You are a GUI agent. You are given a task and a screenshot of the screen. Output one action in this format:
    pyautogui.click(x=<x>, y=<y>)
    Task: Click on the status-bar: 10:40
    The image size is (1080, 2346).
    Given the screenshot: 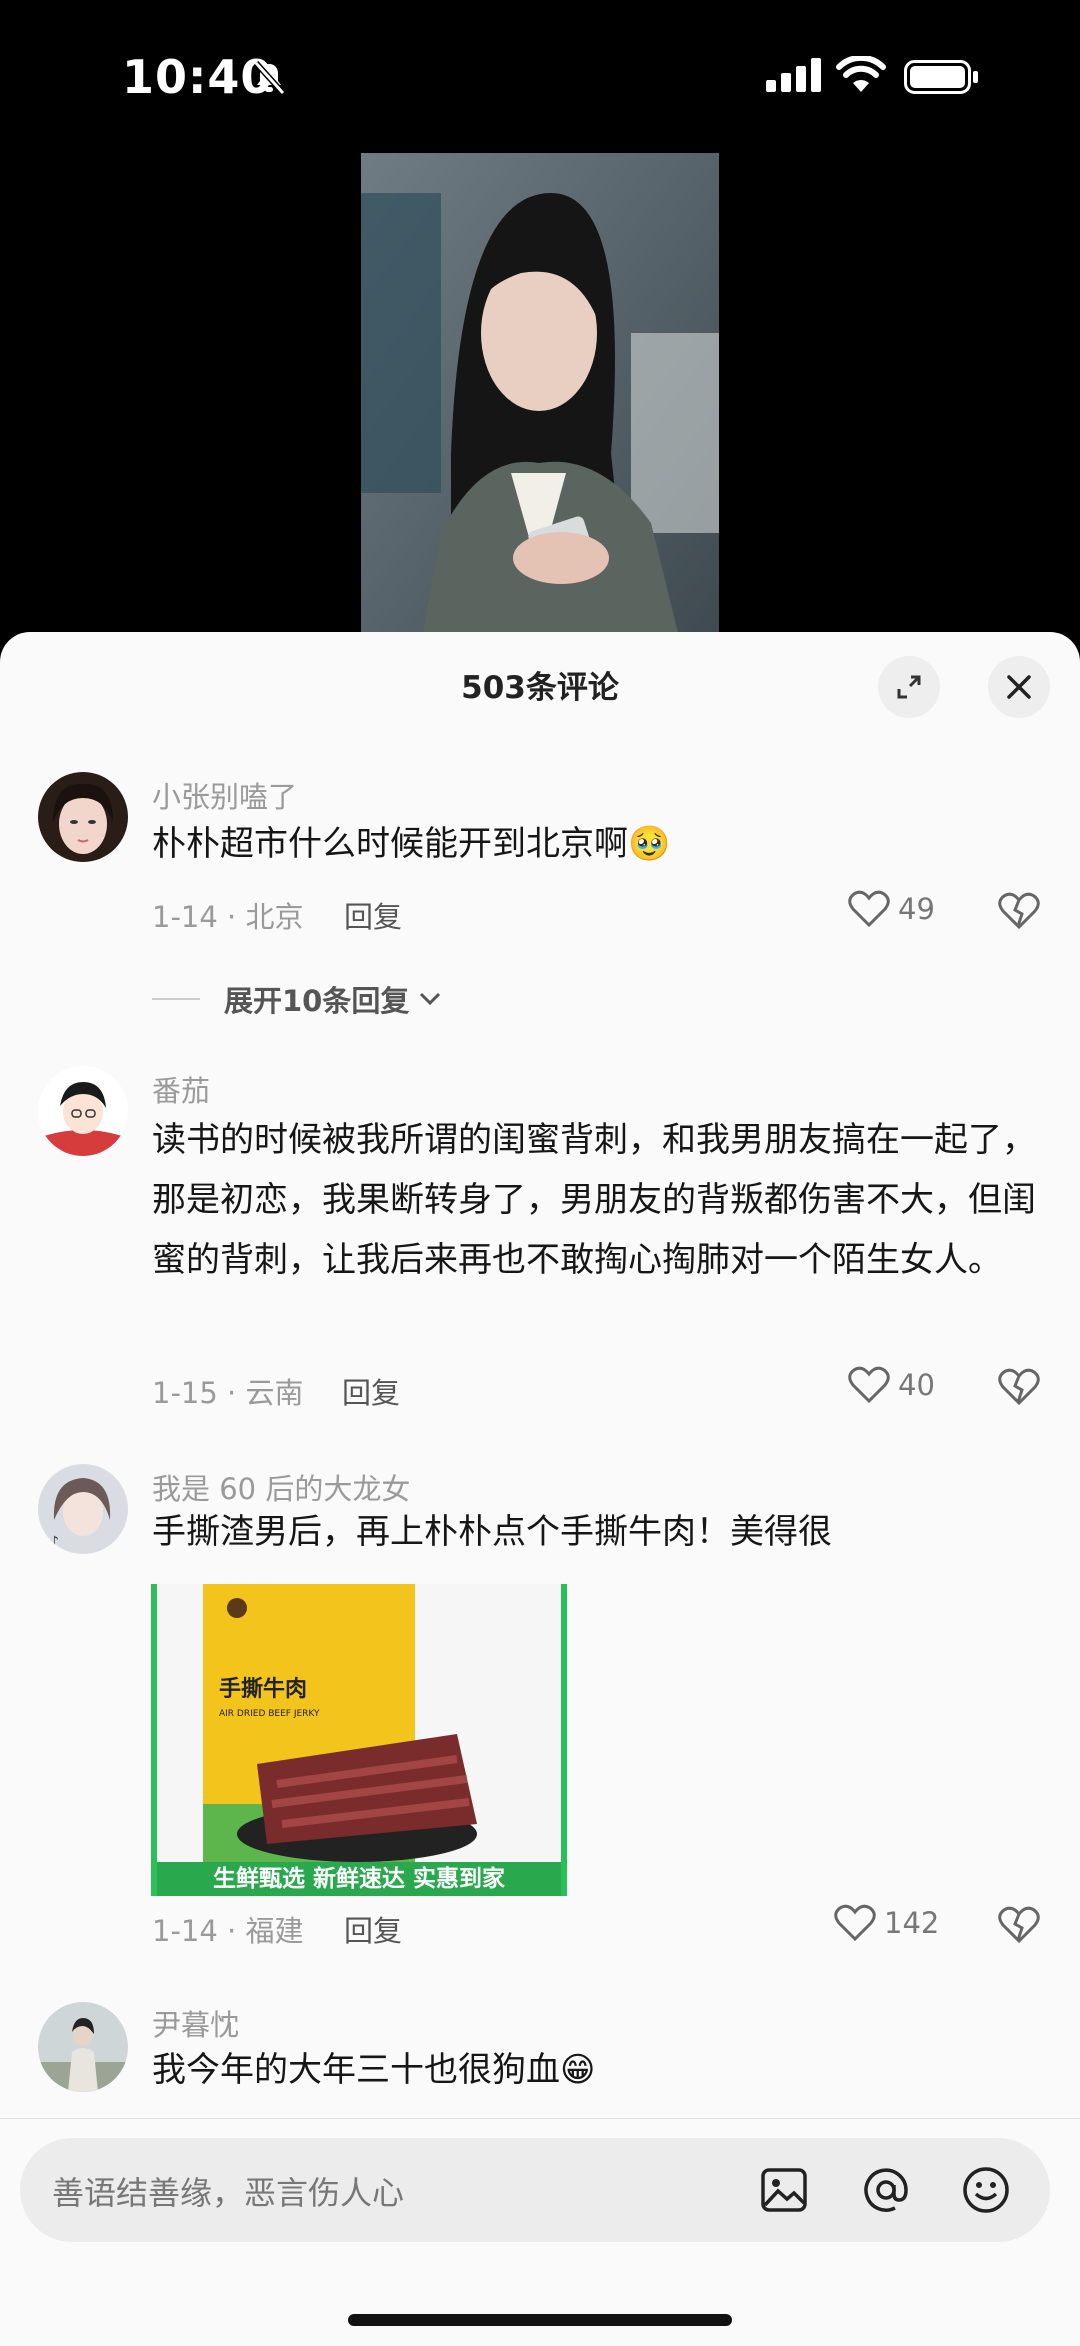 What is the action you would take?
    pyautogui.click(x=540, y=75)
    